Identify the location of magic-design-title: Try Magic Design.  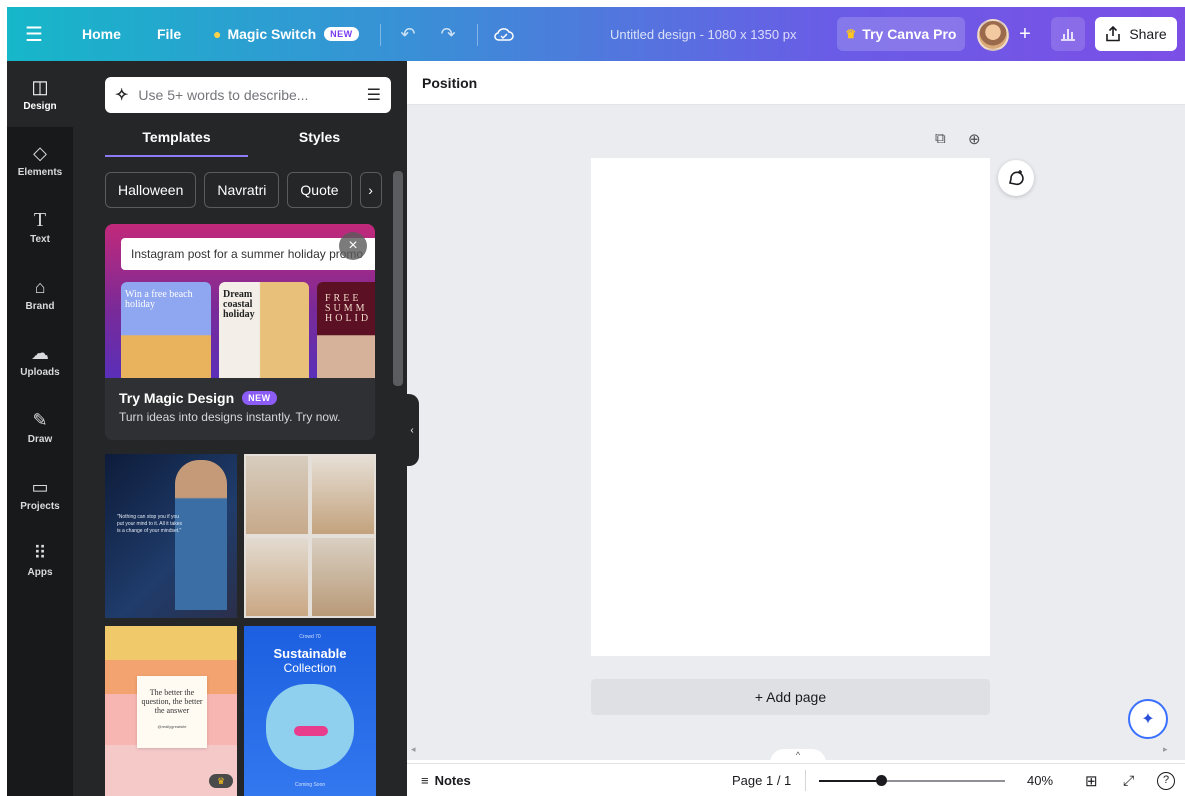
(177, 398).